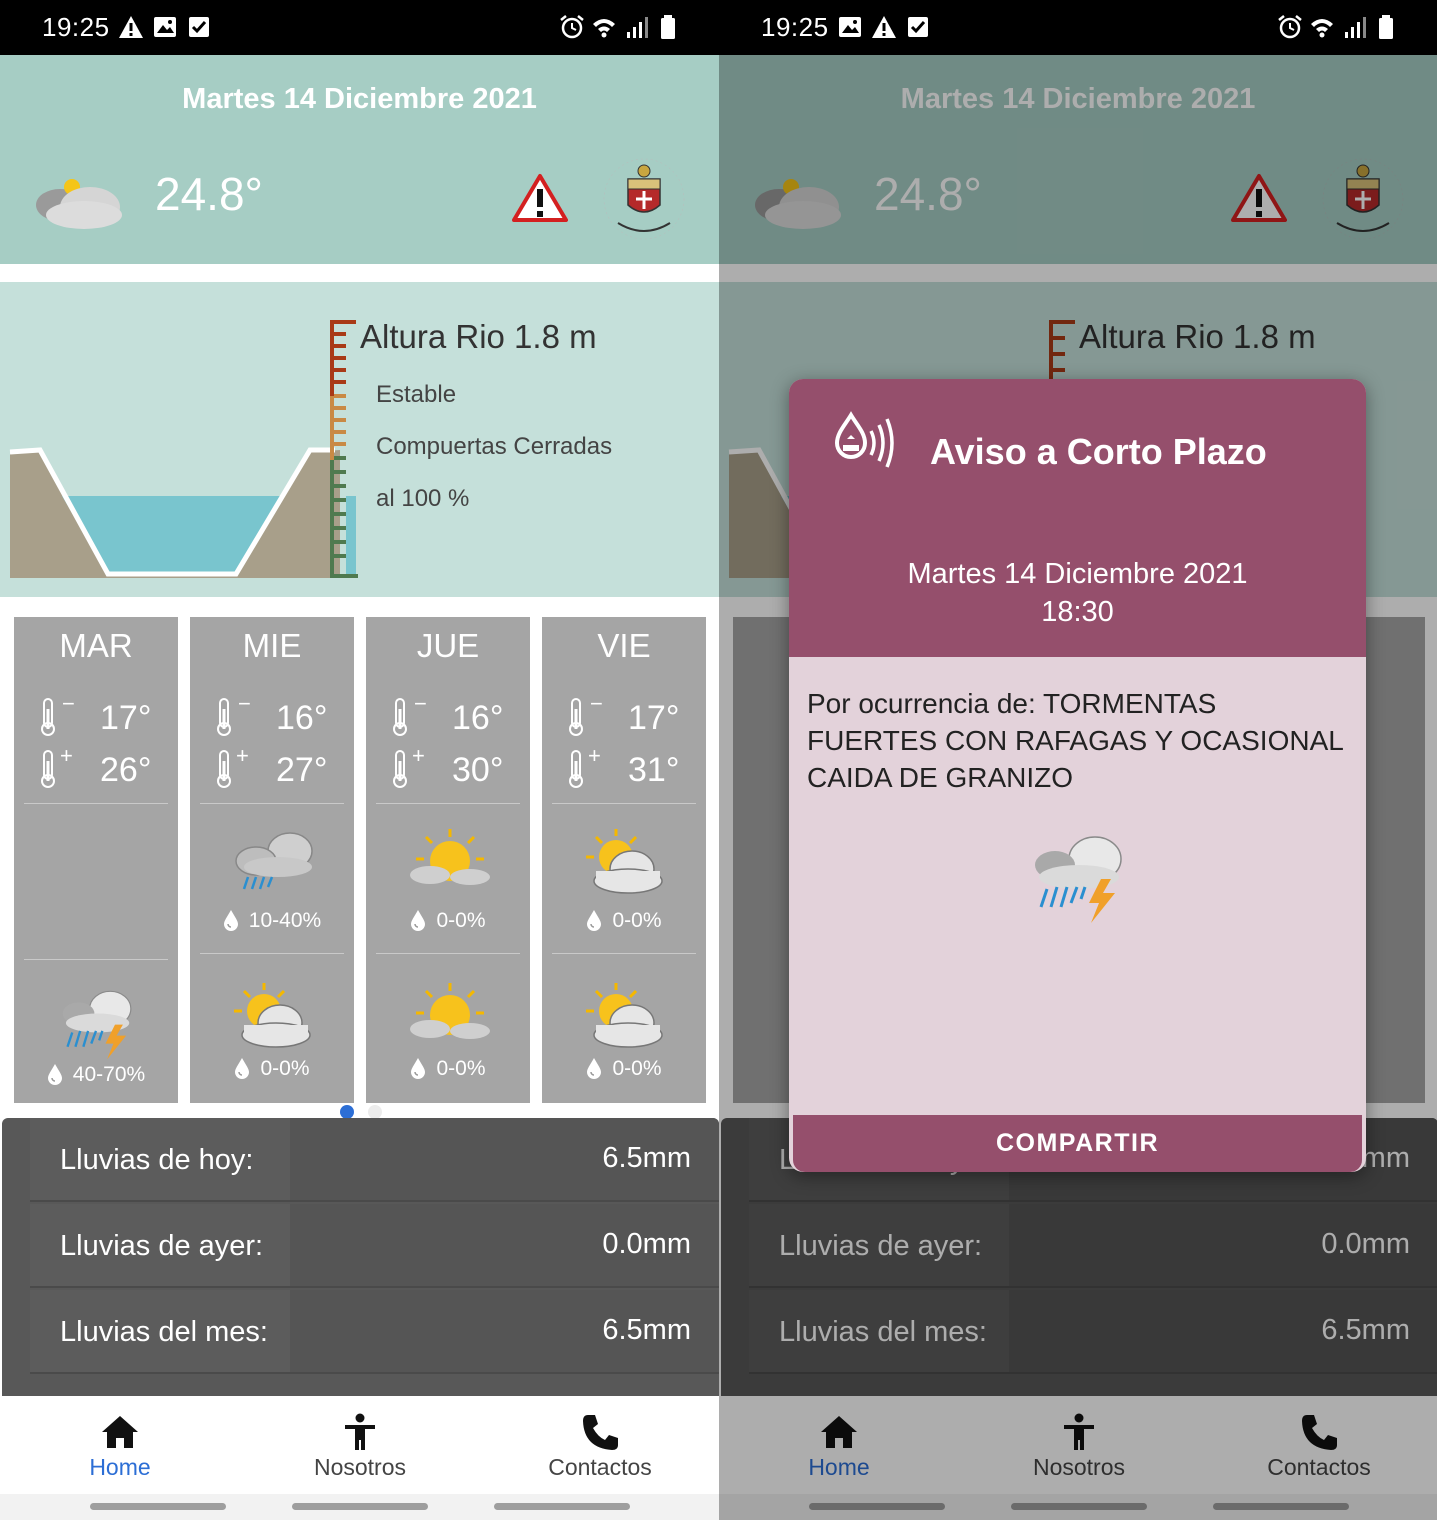  What do you see at coordinates (374, 1160) in the screenshot?
I see `stat-row: Lluvias de hoy: 6.5mm` at bounding box center [374, 1160].